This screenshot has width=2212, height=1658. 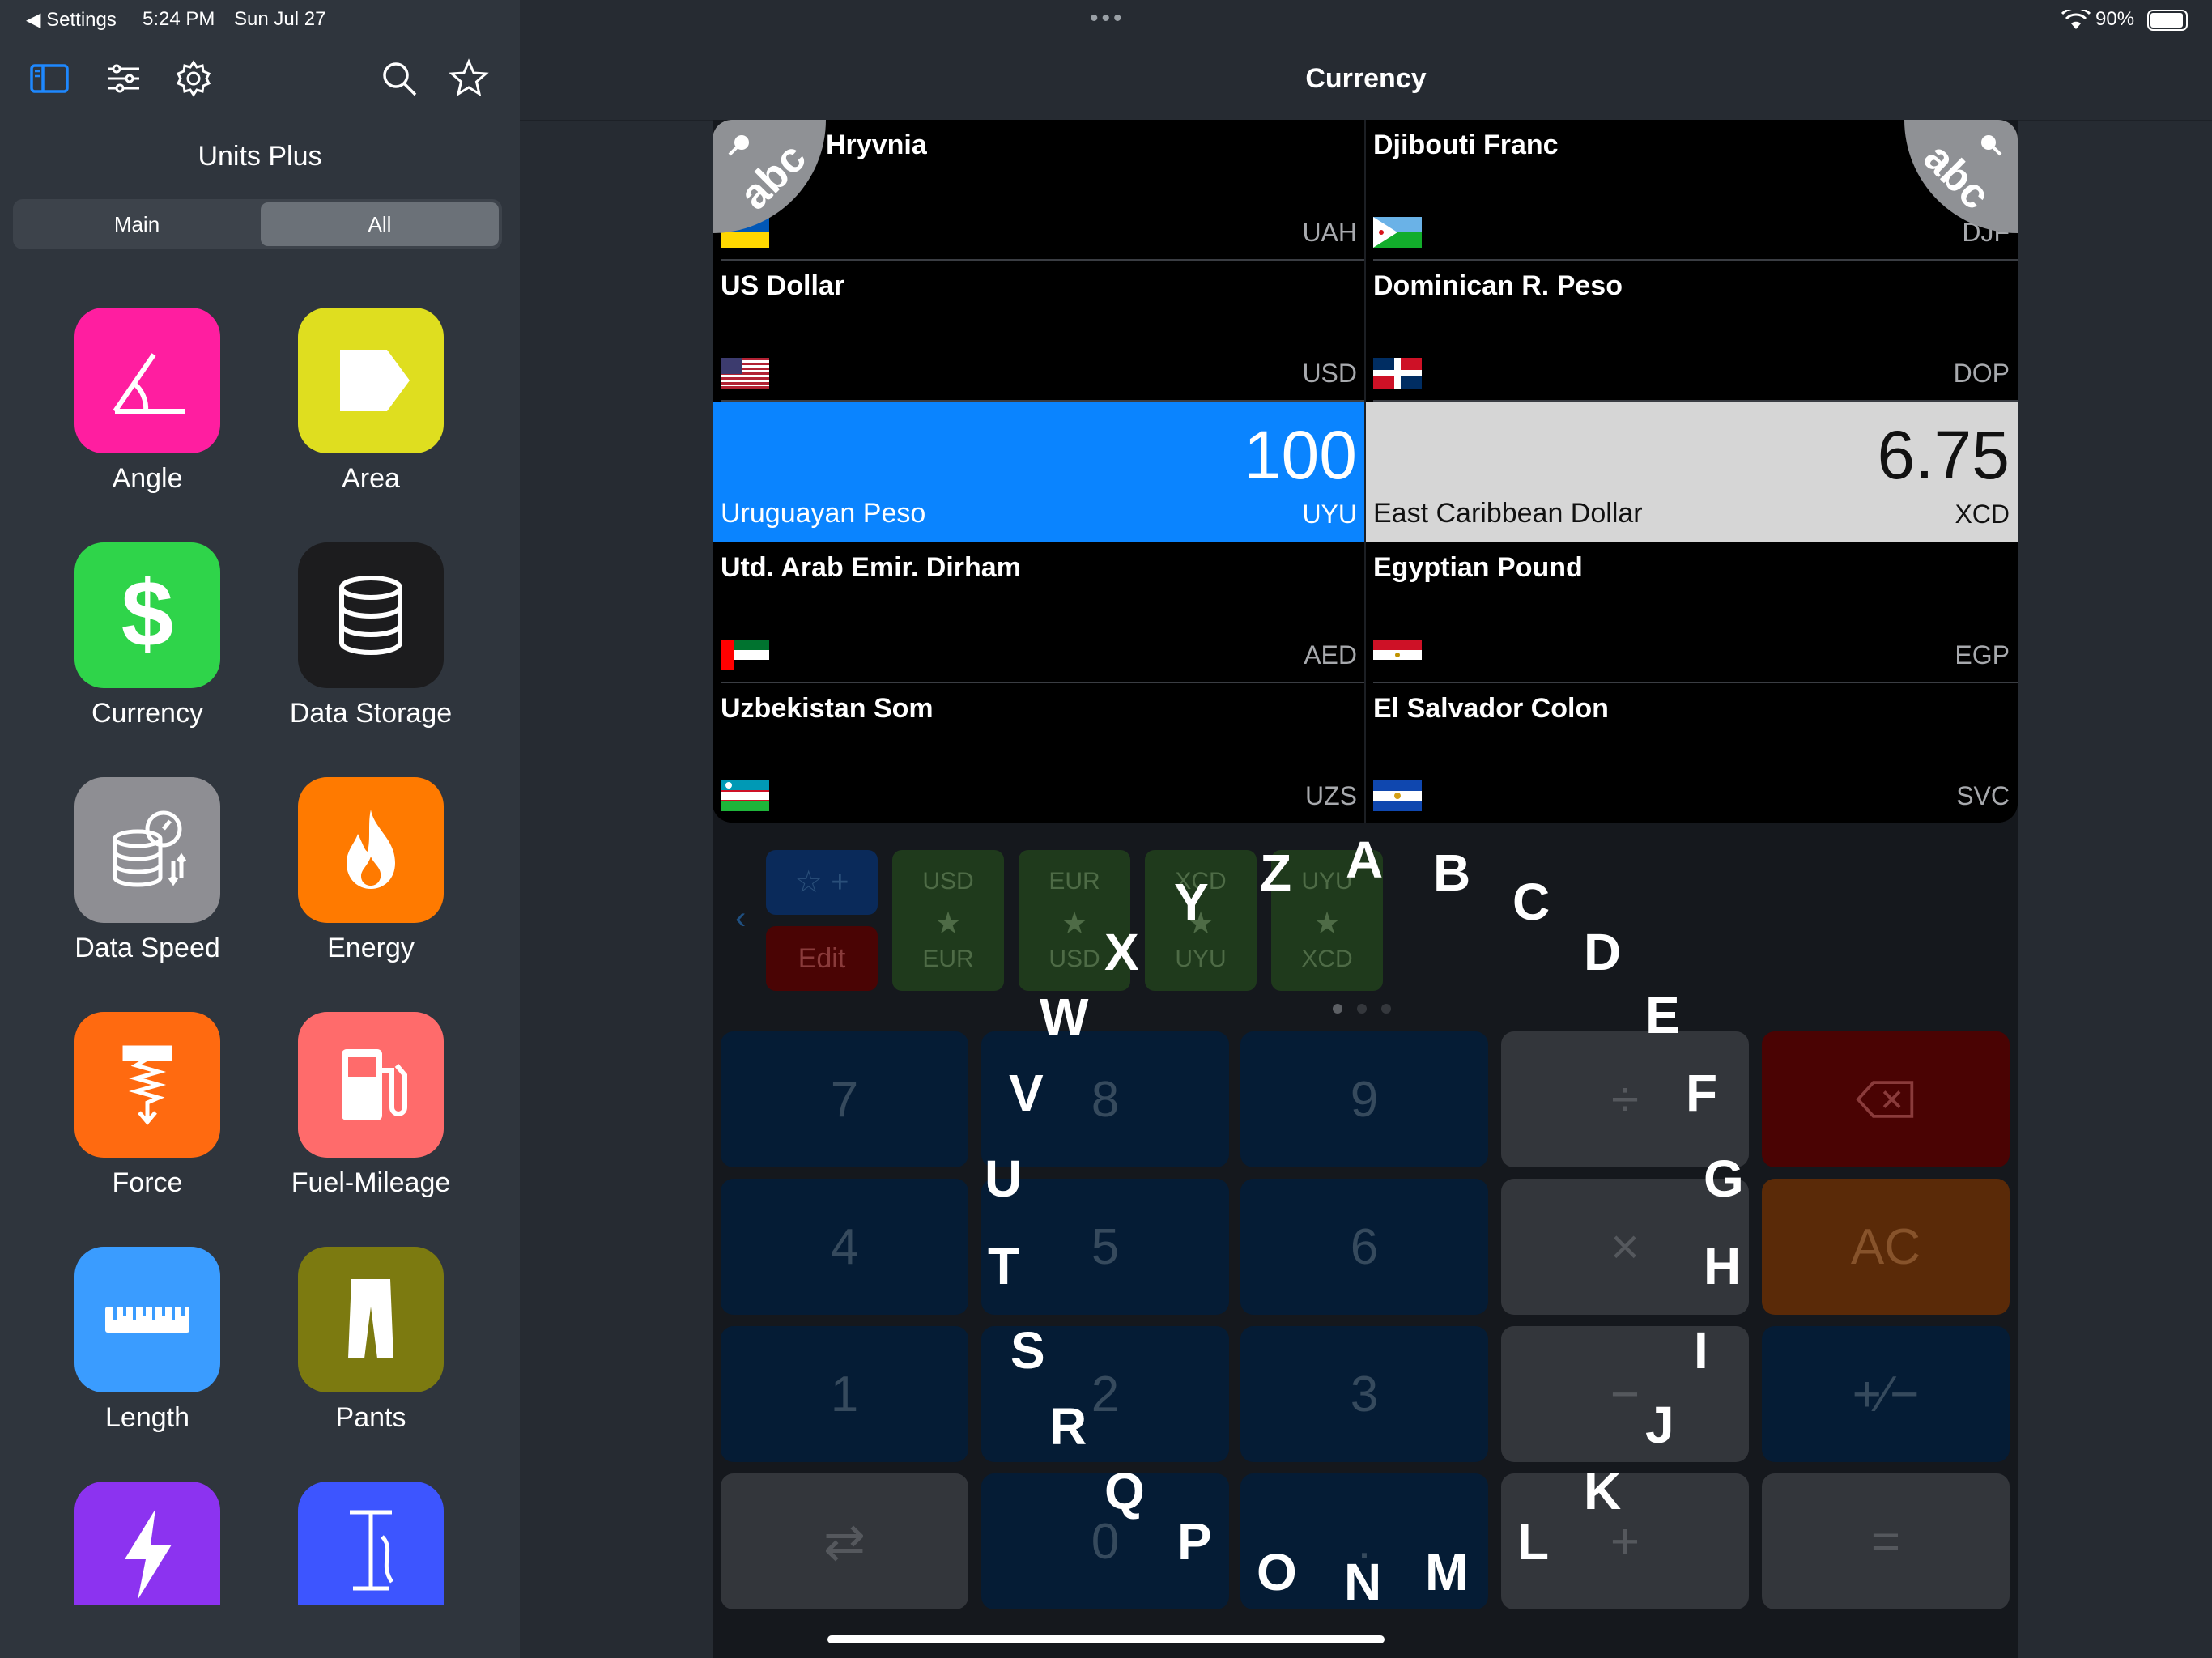 What do you see at coordinates (844, 1099) in the screenshot?
I see `key-7: 7` at bounding box center [844, 1099].